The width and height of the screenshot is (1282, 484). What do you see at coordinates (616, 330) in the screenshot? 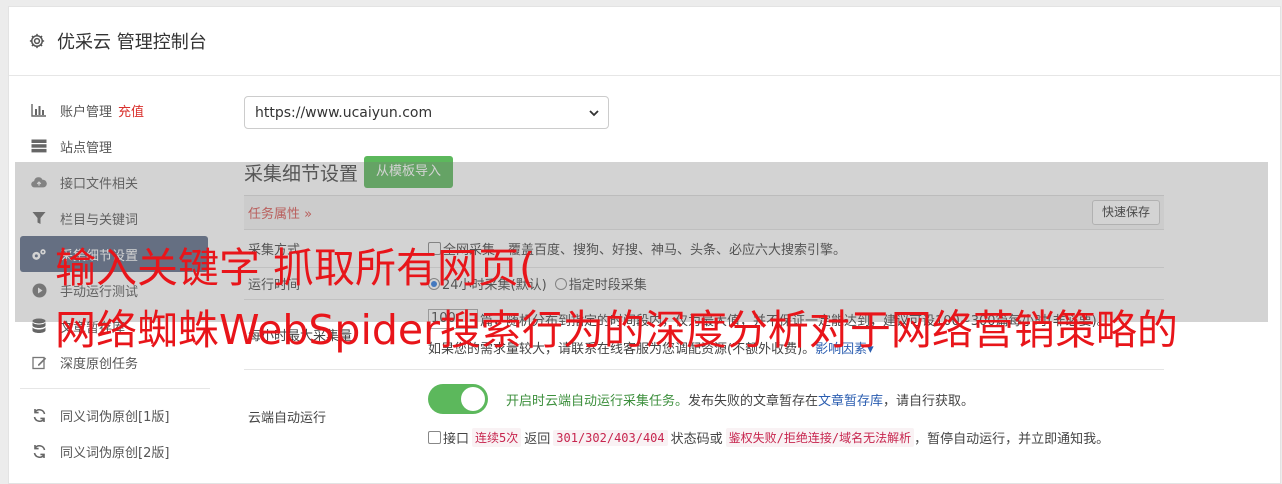
I see `overlay-text-line2: 网络蜘蛛WebSpider搜索行为的深度分析对于网络营销策略的` at bounding box center [616, 330].